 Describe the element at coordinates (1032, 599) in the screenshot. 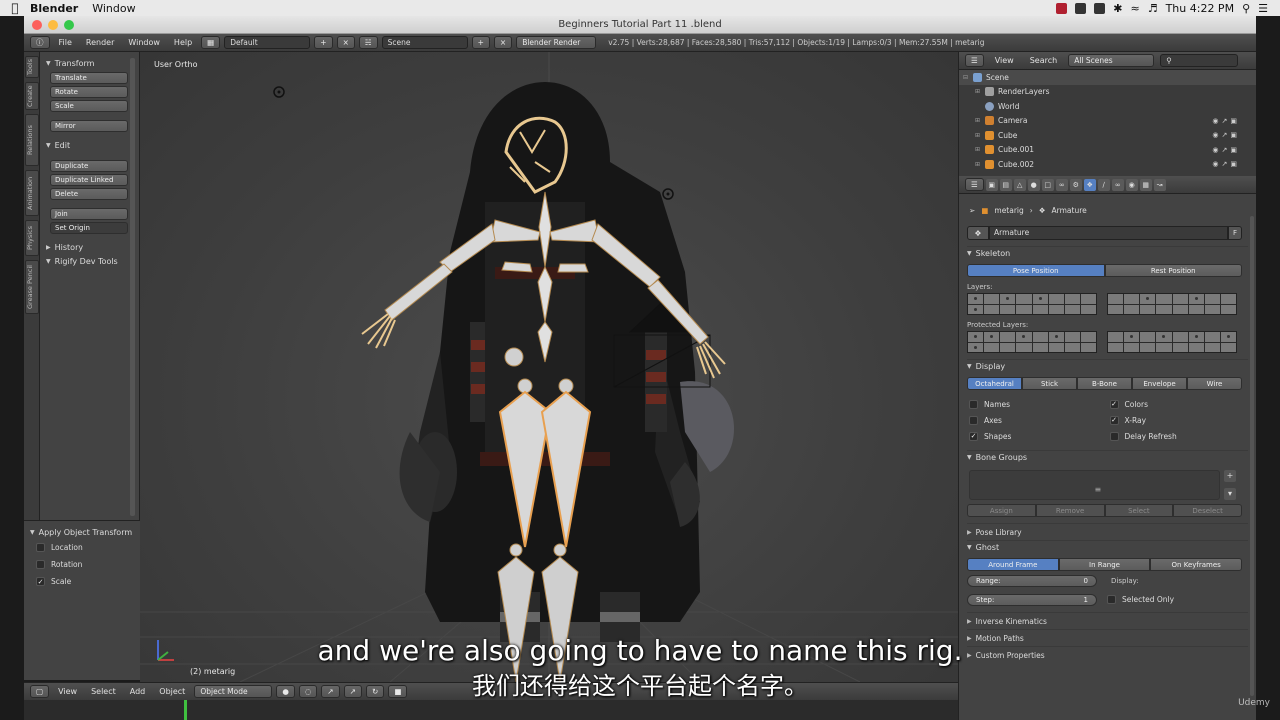

I see `step-field: Step: 1` at that location.